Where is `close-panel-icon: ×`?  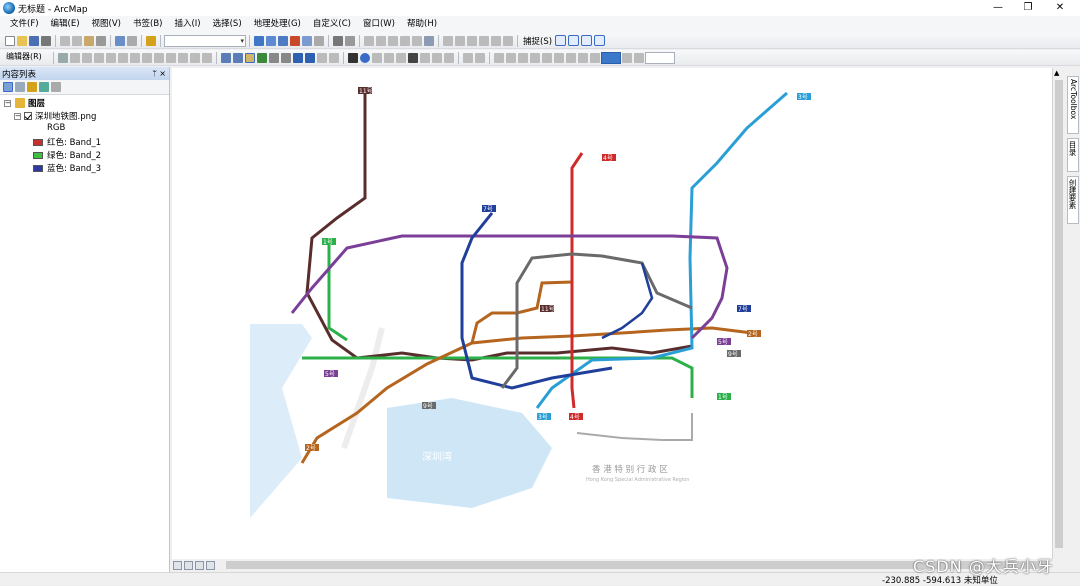 close-panel-icon: × is located at coordinates (162, 73).